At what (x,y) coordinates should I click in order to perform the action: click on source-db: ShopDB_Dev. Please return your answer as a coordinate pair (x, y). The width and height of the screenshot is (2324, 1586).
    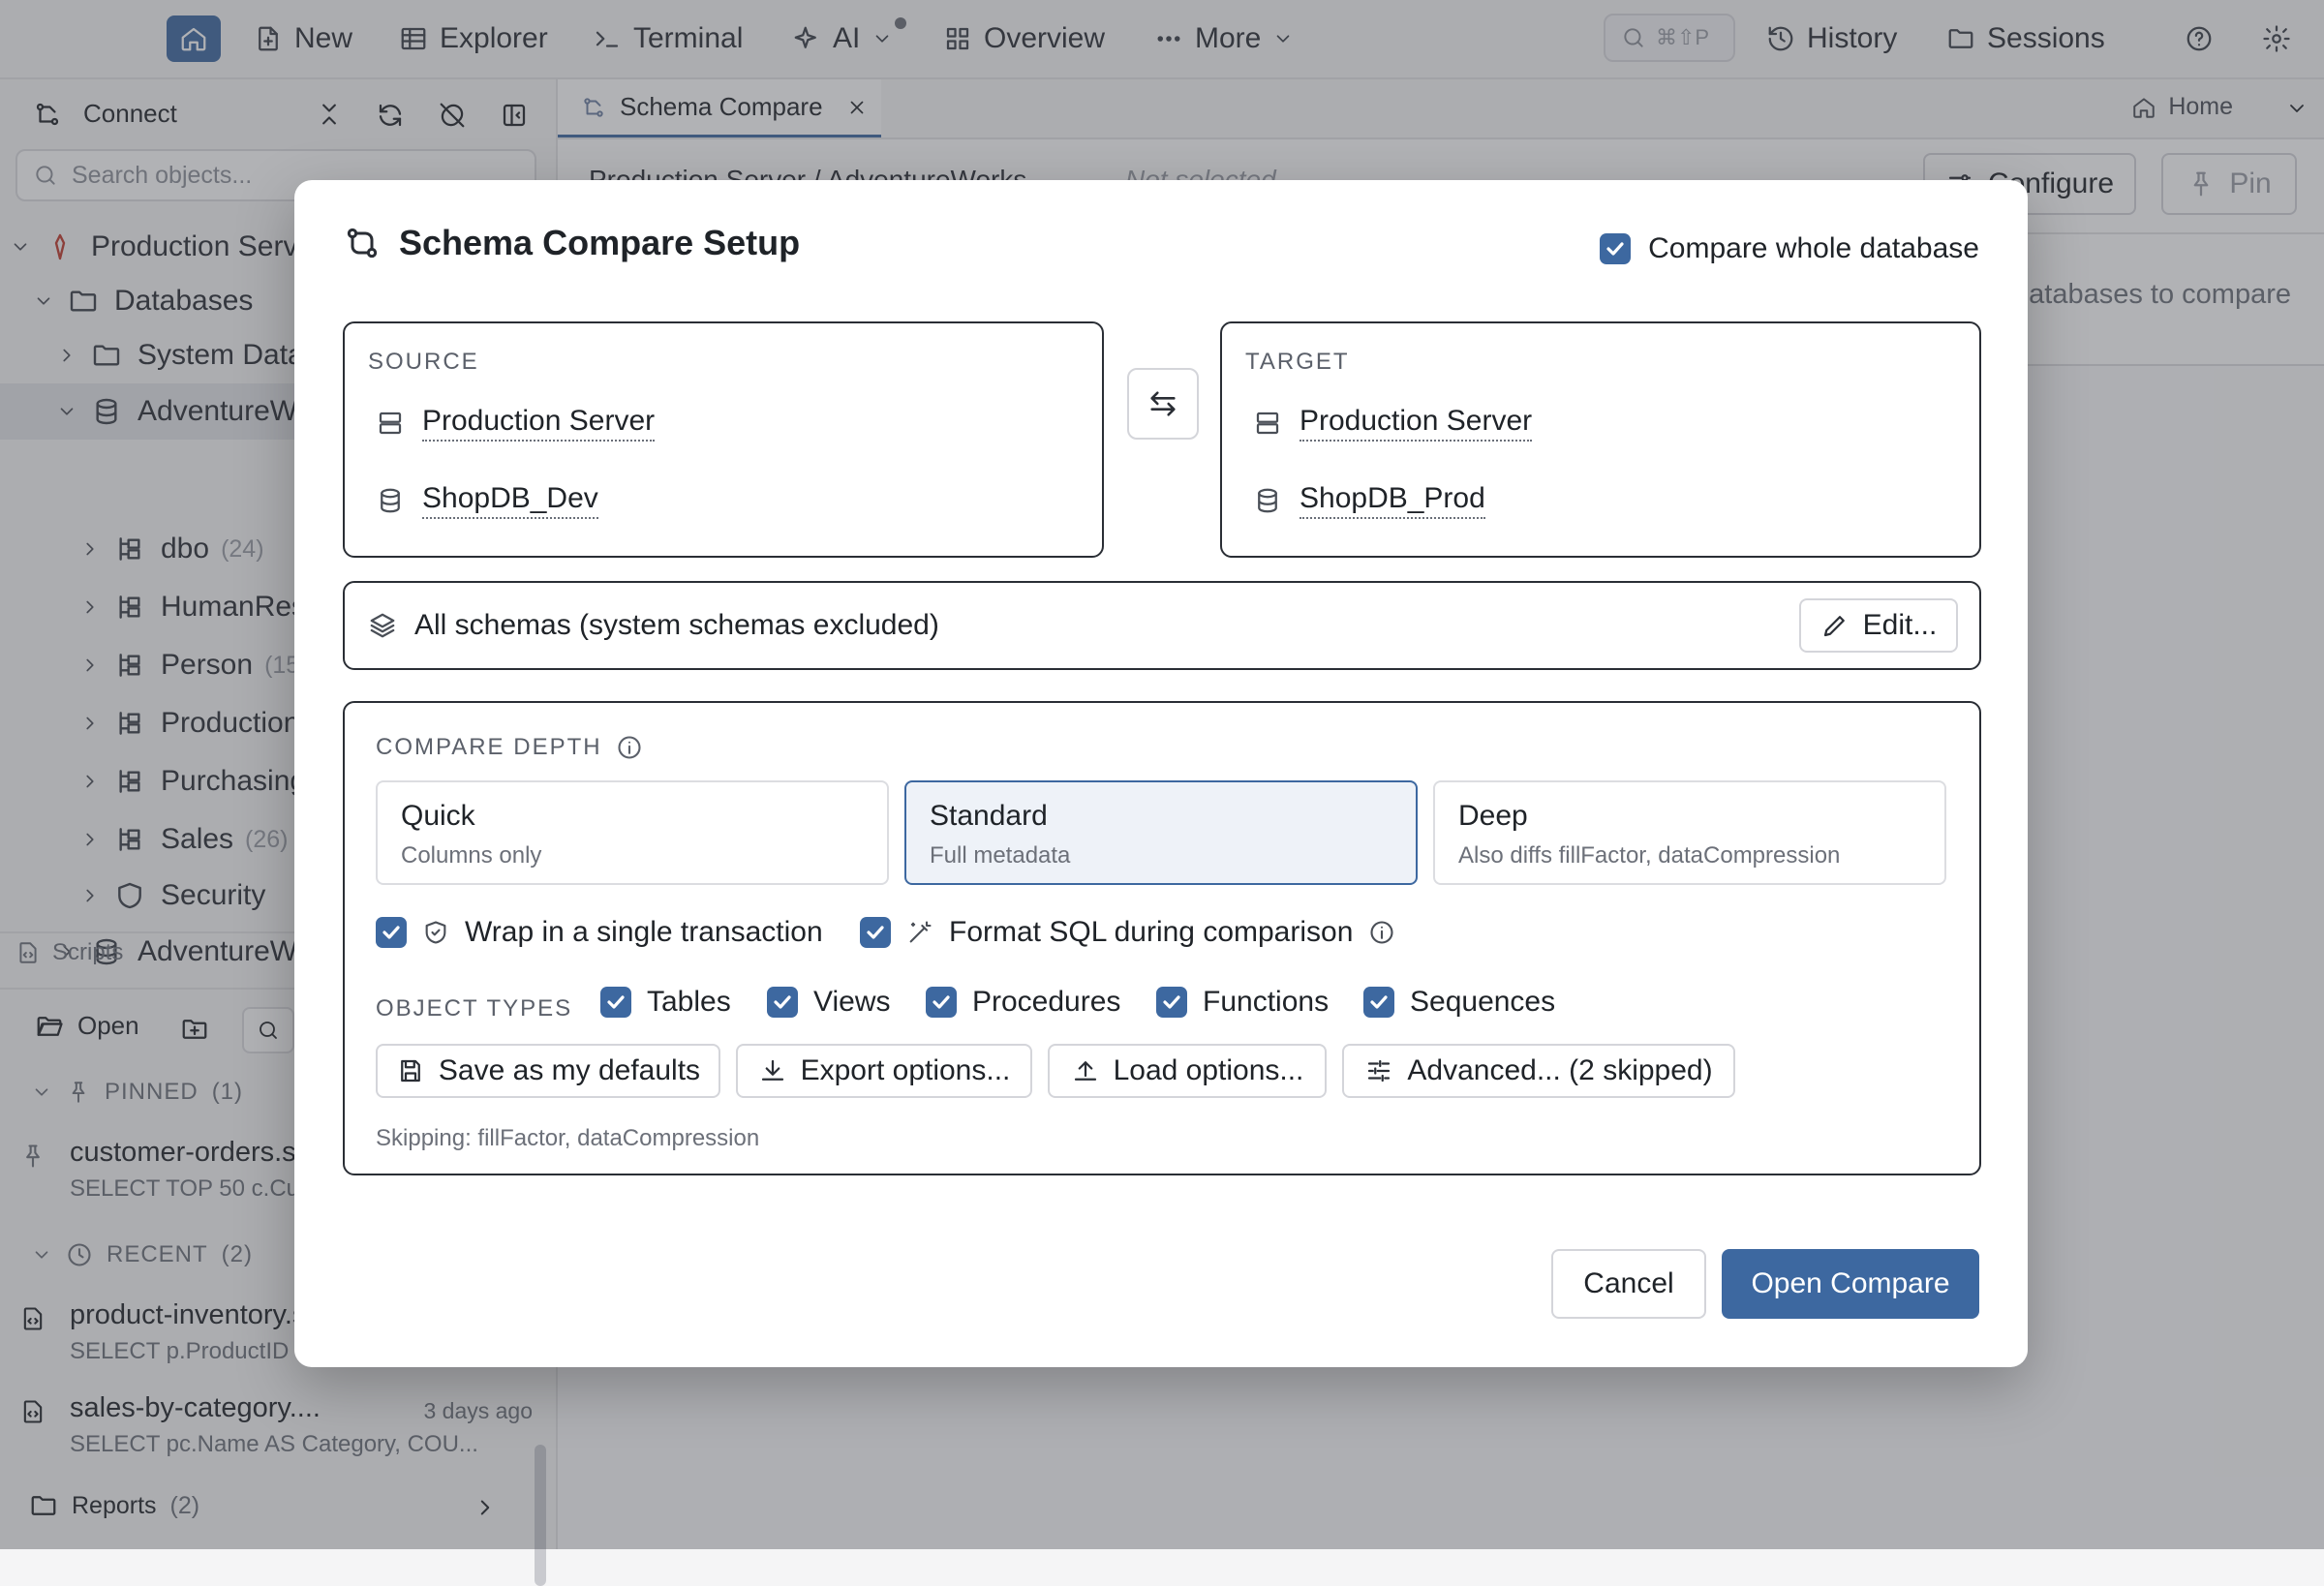
    Looking at the image, I should click on (510, 501).